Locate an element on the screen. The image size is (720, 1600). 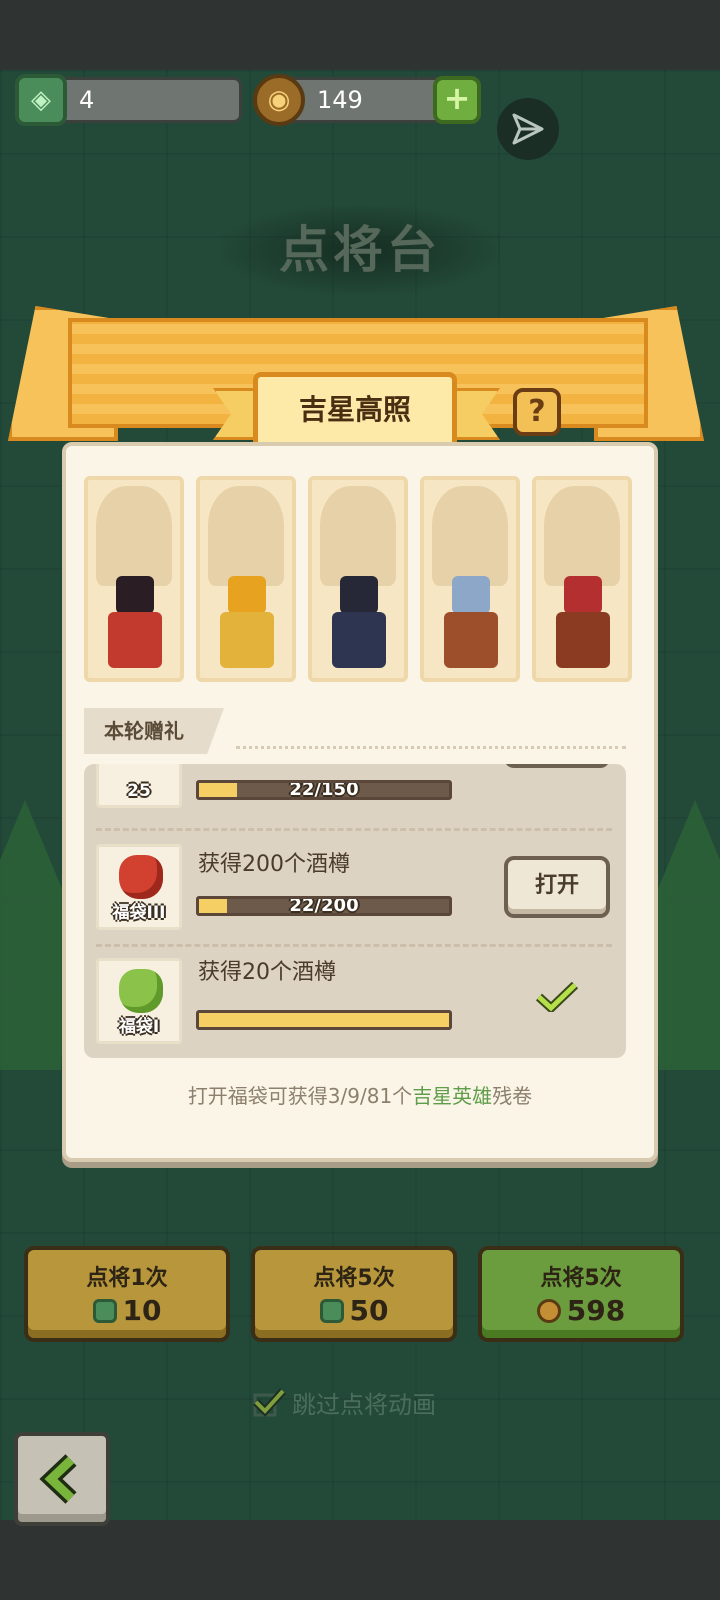
gift-row: 福袋I 获得20个酒樽 is located at coordinates (355, 1004).